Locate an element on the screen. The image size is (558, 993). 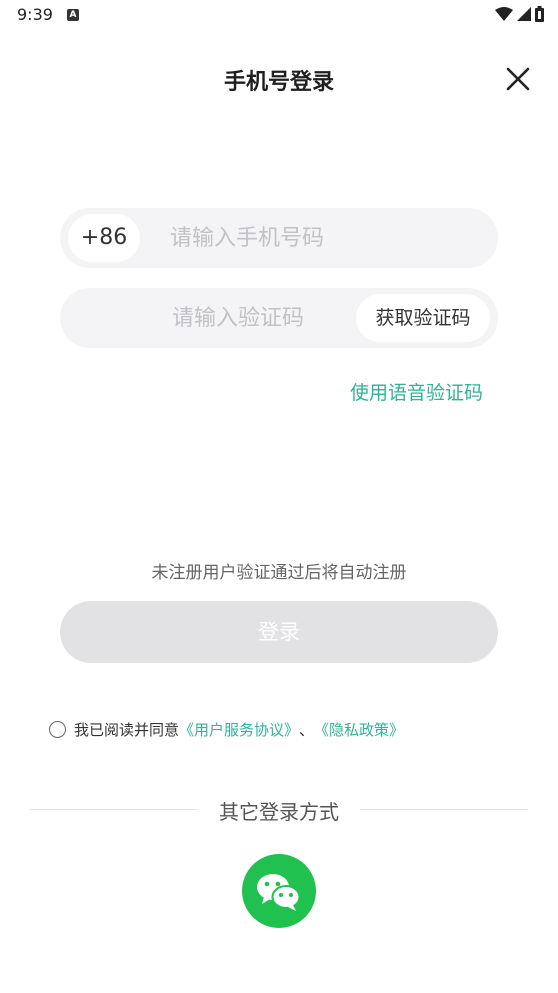
page-title: 手机号登录 is located at coordinates (278, 82).